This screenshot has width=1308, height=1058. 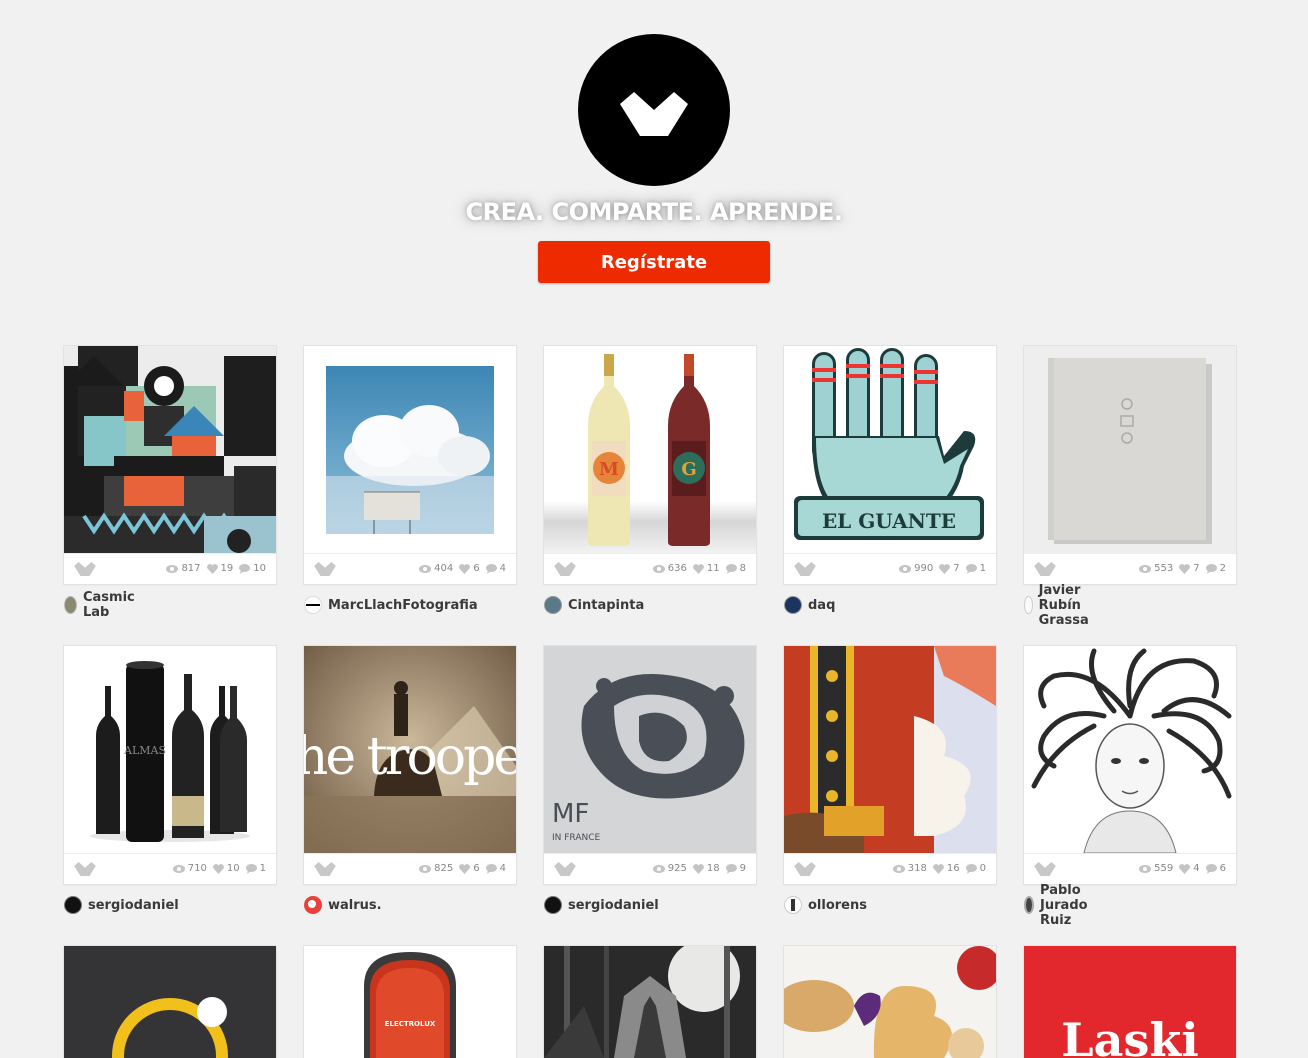 I want to click on project-thumbnail: EL GUANTE, so click(x=890, y=449).